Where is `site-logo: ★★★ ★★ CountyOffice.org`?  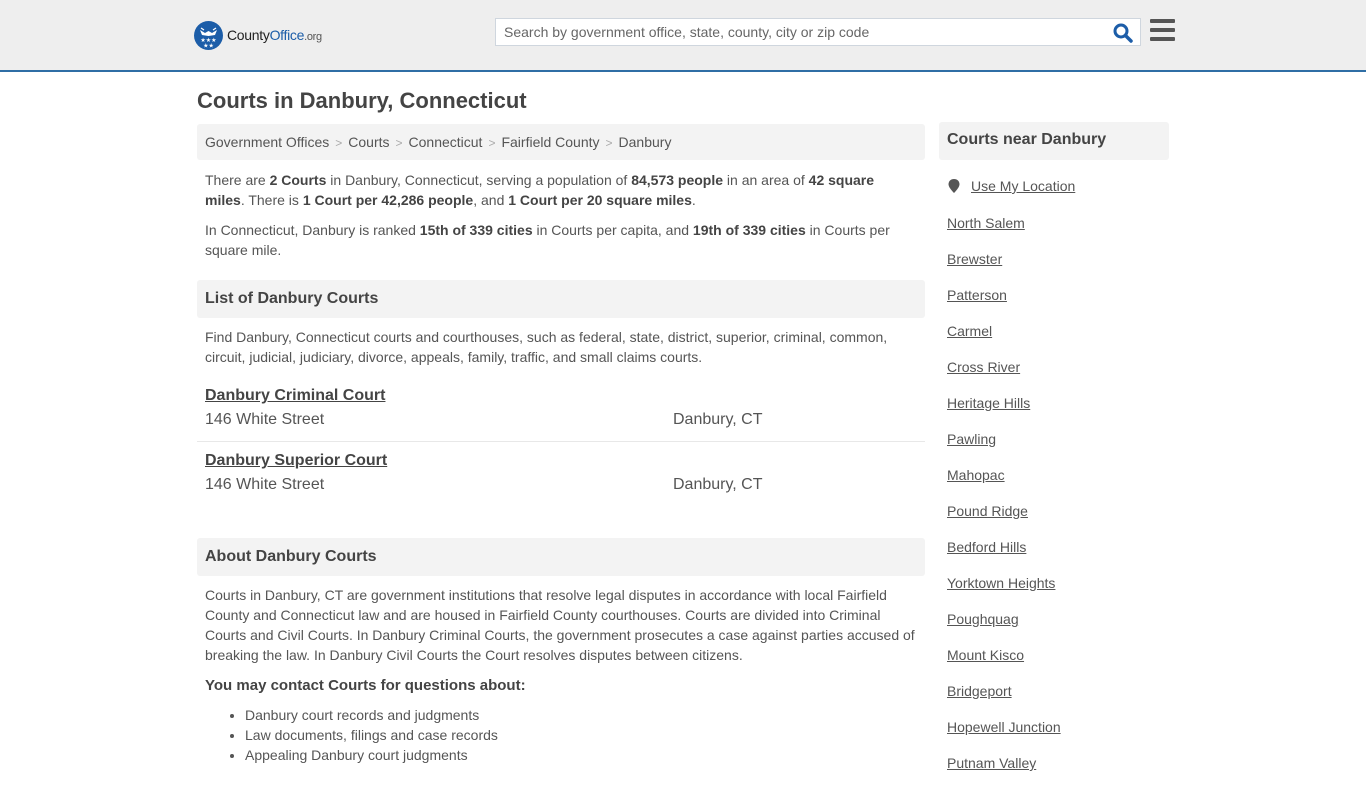
site-logo: ★★★ ★★ CountyOffice.org is located at coordinates (258, 35).